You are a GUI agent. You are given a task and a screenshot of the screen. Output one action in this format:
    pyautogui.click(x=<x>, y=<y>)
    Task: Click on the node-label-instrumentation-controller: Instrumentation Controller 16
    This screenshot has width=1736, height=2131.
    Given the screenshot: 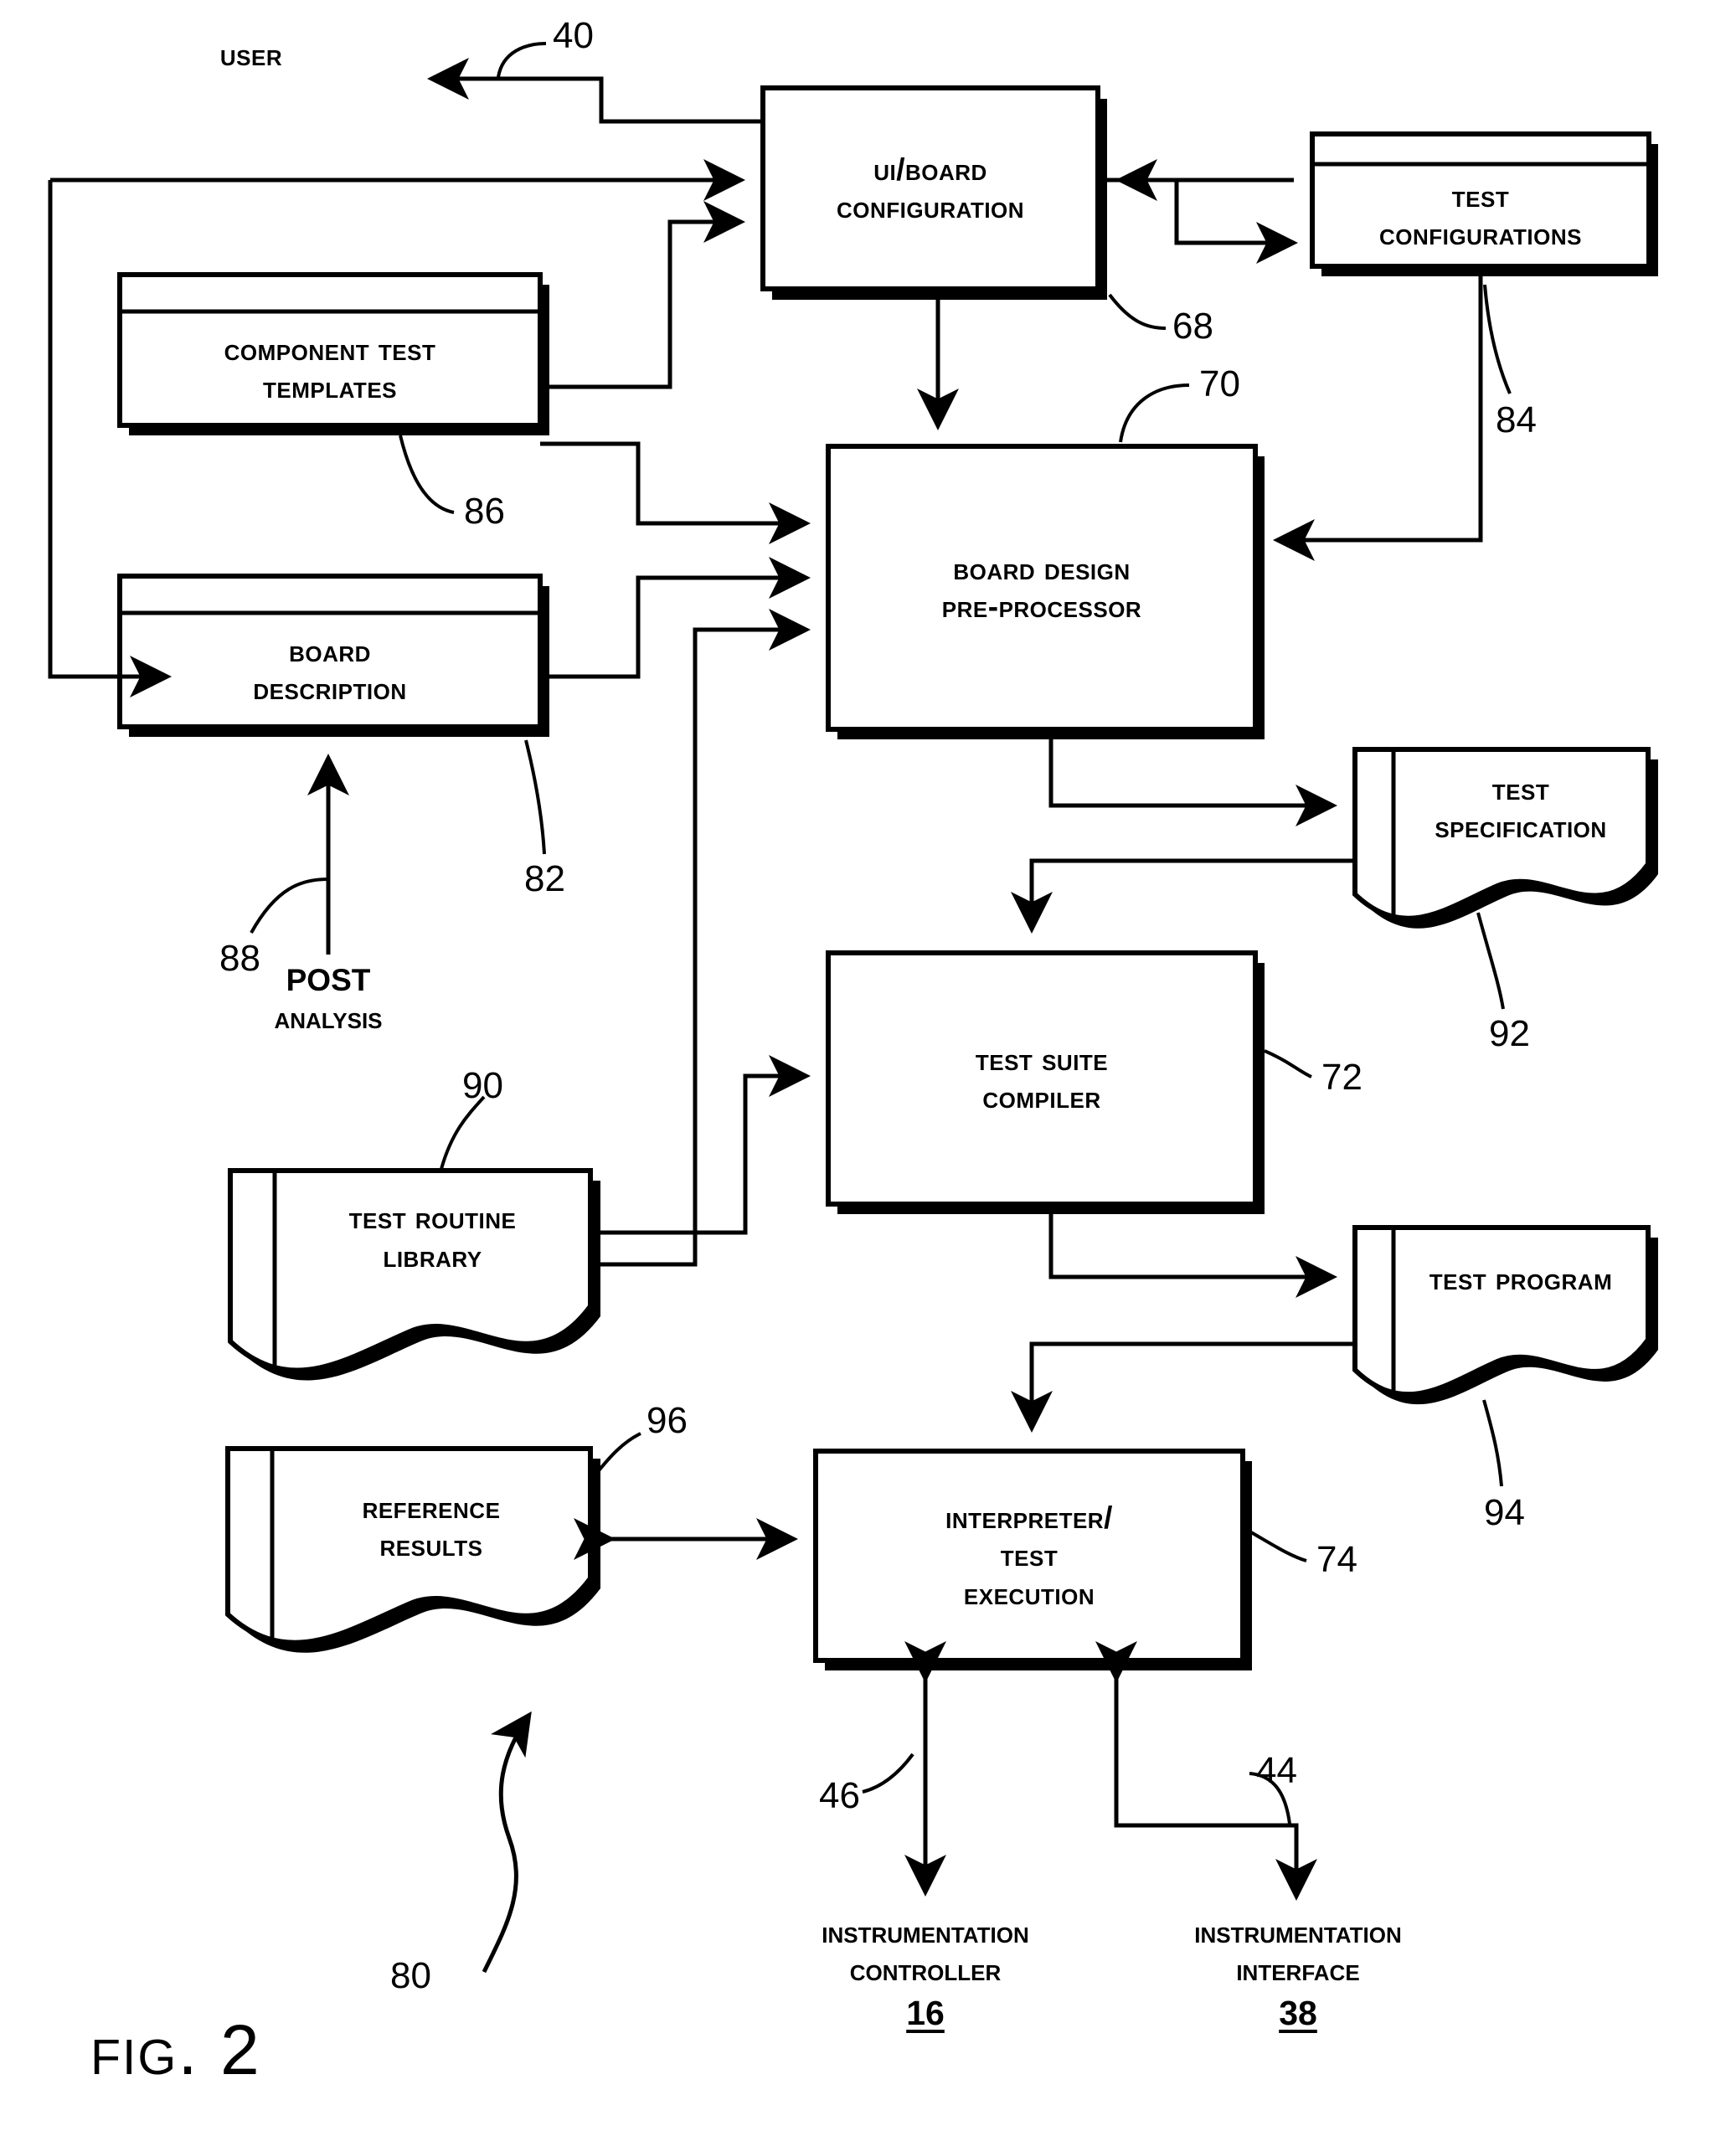 What is the action you would take?
    pyautogui.click(x=925, y=1973)
    